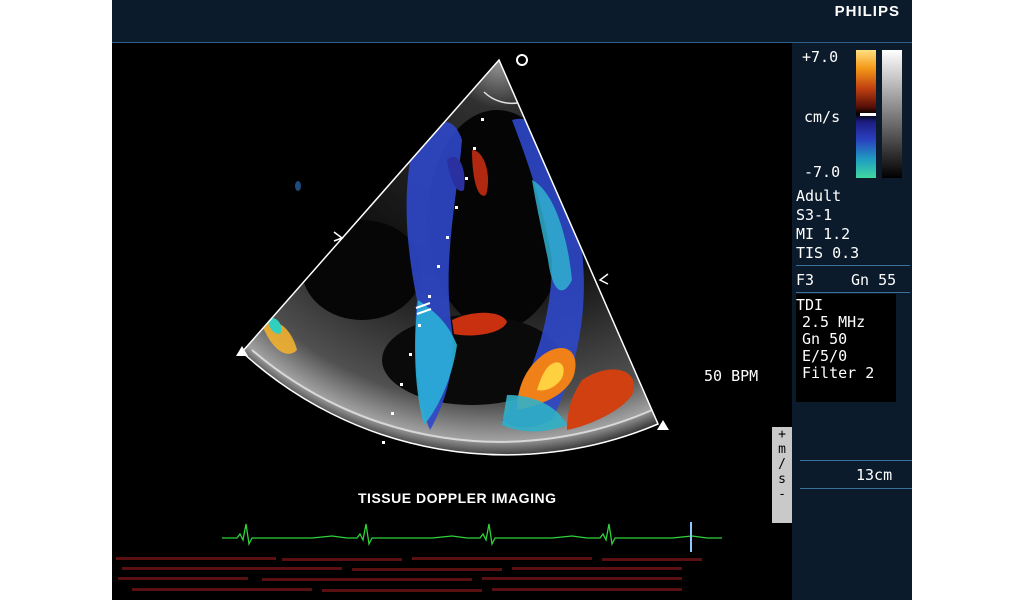 This screenshot has width=1024, height=600. Describe the element at coordinates (782, 494) in the screenshot. I see `speed-char: -` at that location.